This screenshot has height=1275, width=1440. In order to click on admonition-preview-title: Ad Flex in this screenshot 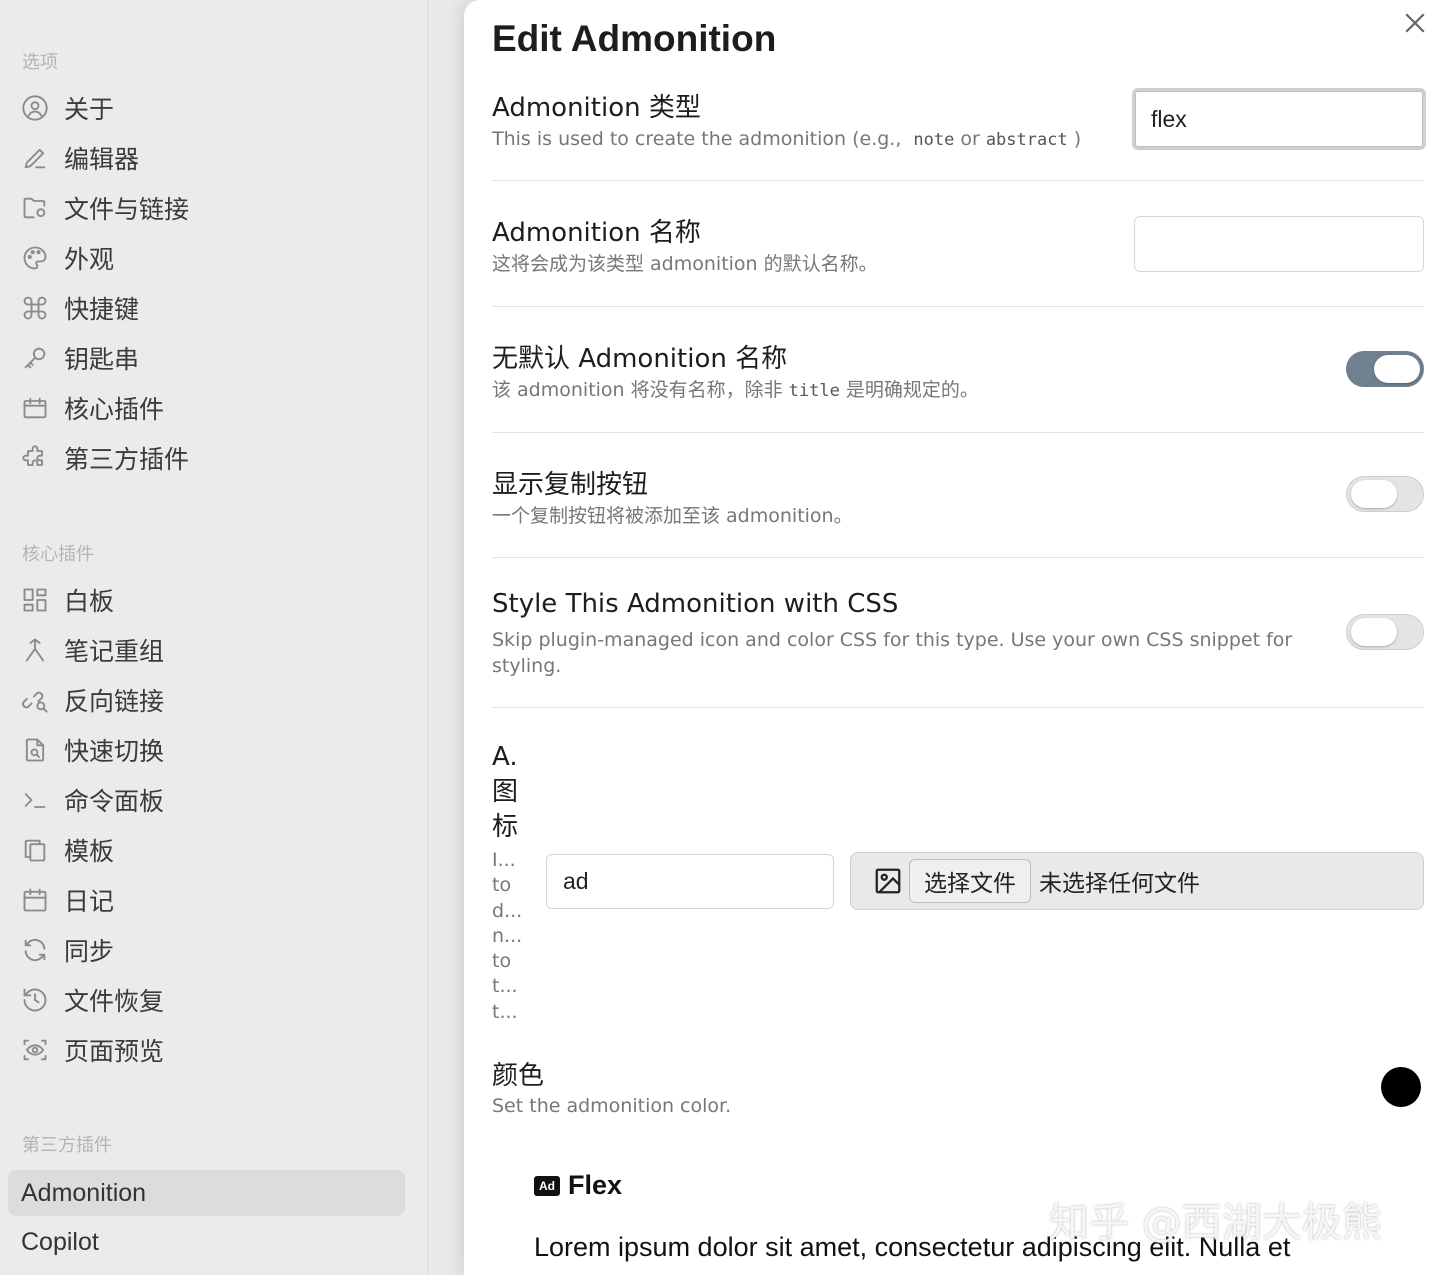, I will do `click(578, 1185)`.